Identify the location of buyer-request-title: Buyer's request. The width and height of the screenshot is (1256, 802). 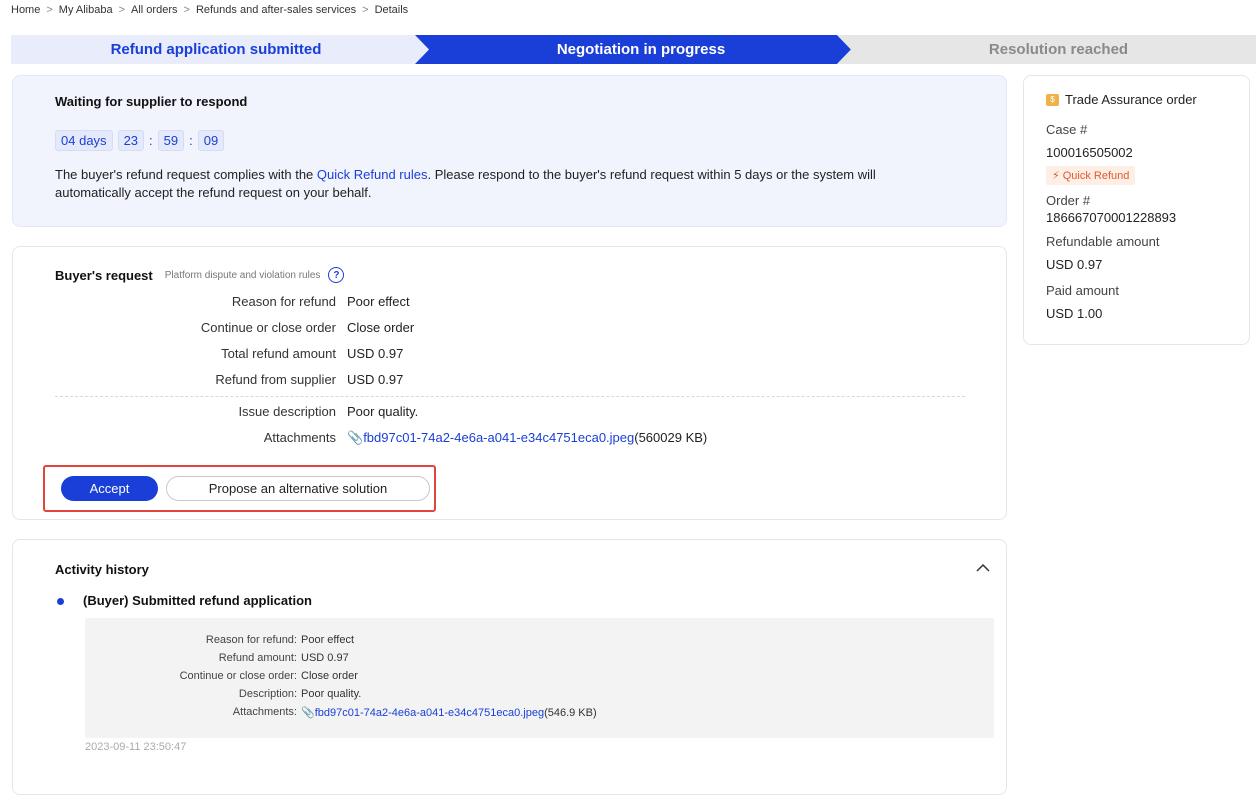
(104, 275).